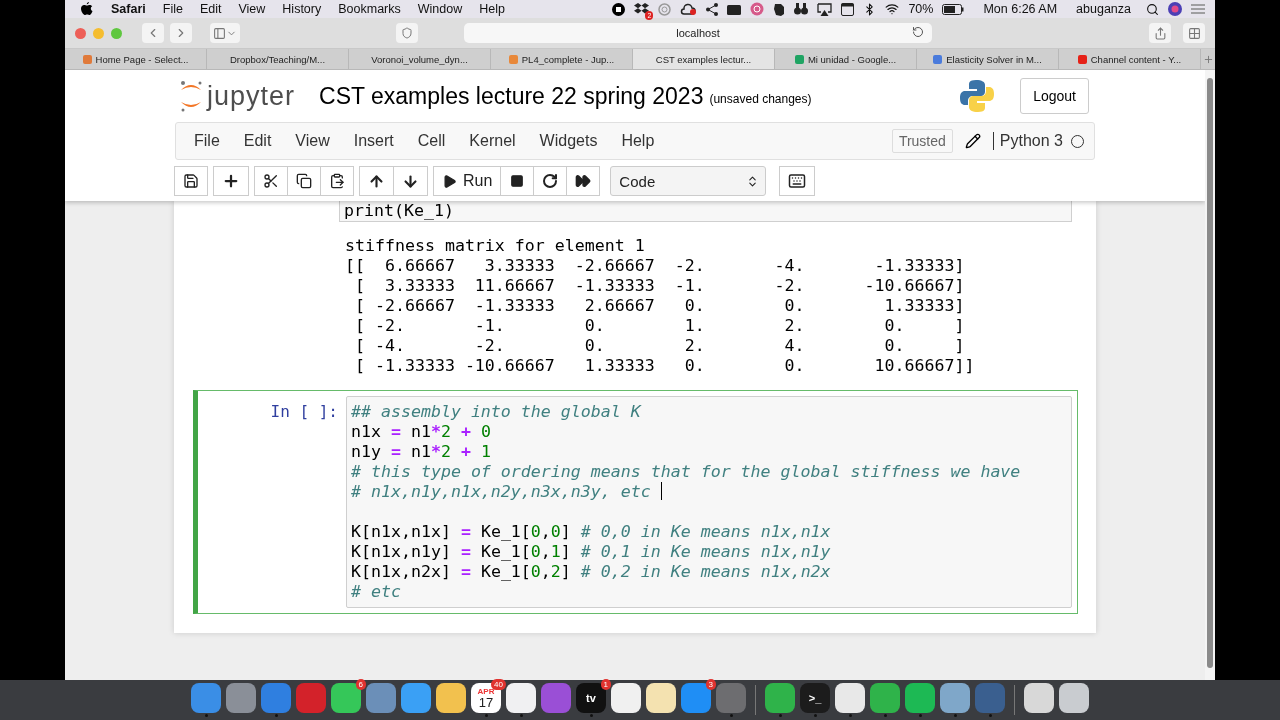 This screenshot has height=720, width=1280. What do you see at coordinates (698, 33) in the screenshot?
I see `address-bar: localhost` at bounding box center [698, 33].